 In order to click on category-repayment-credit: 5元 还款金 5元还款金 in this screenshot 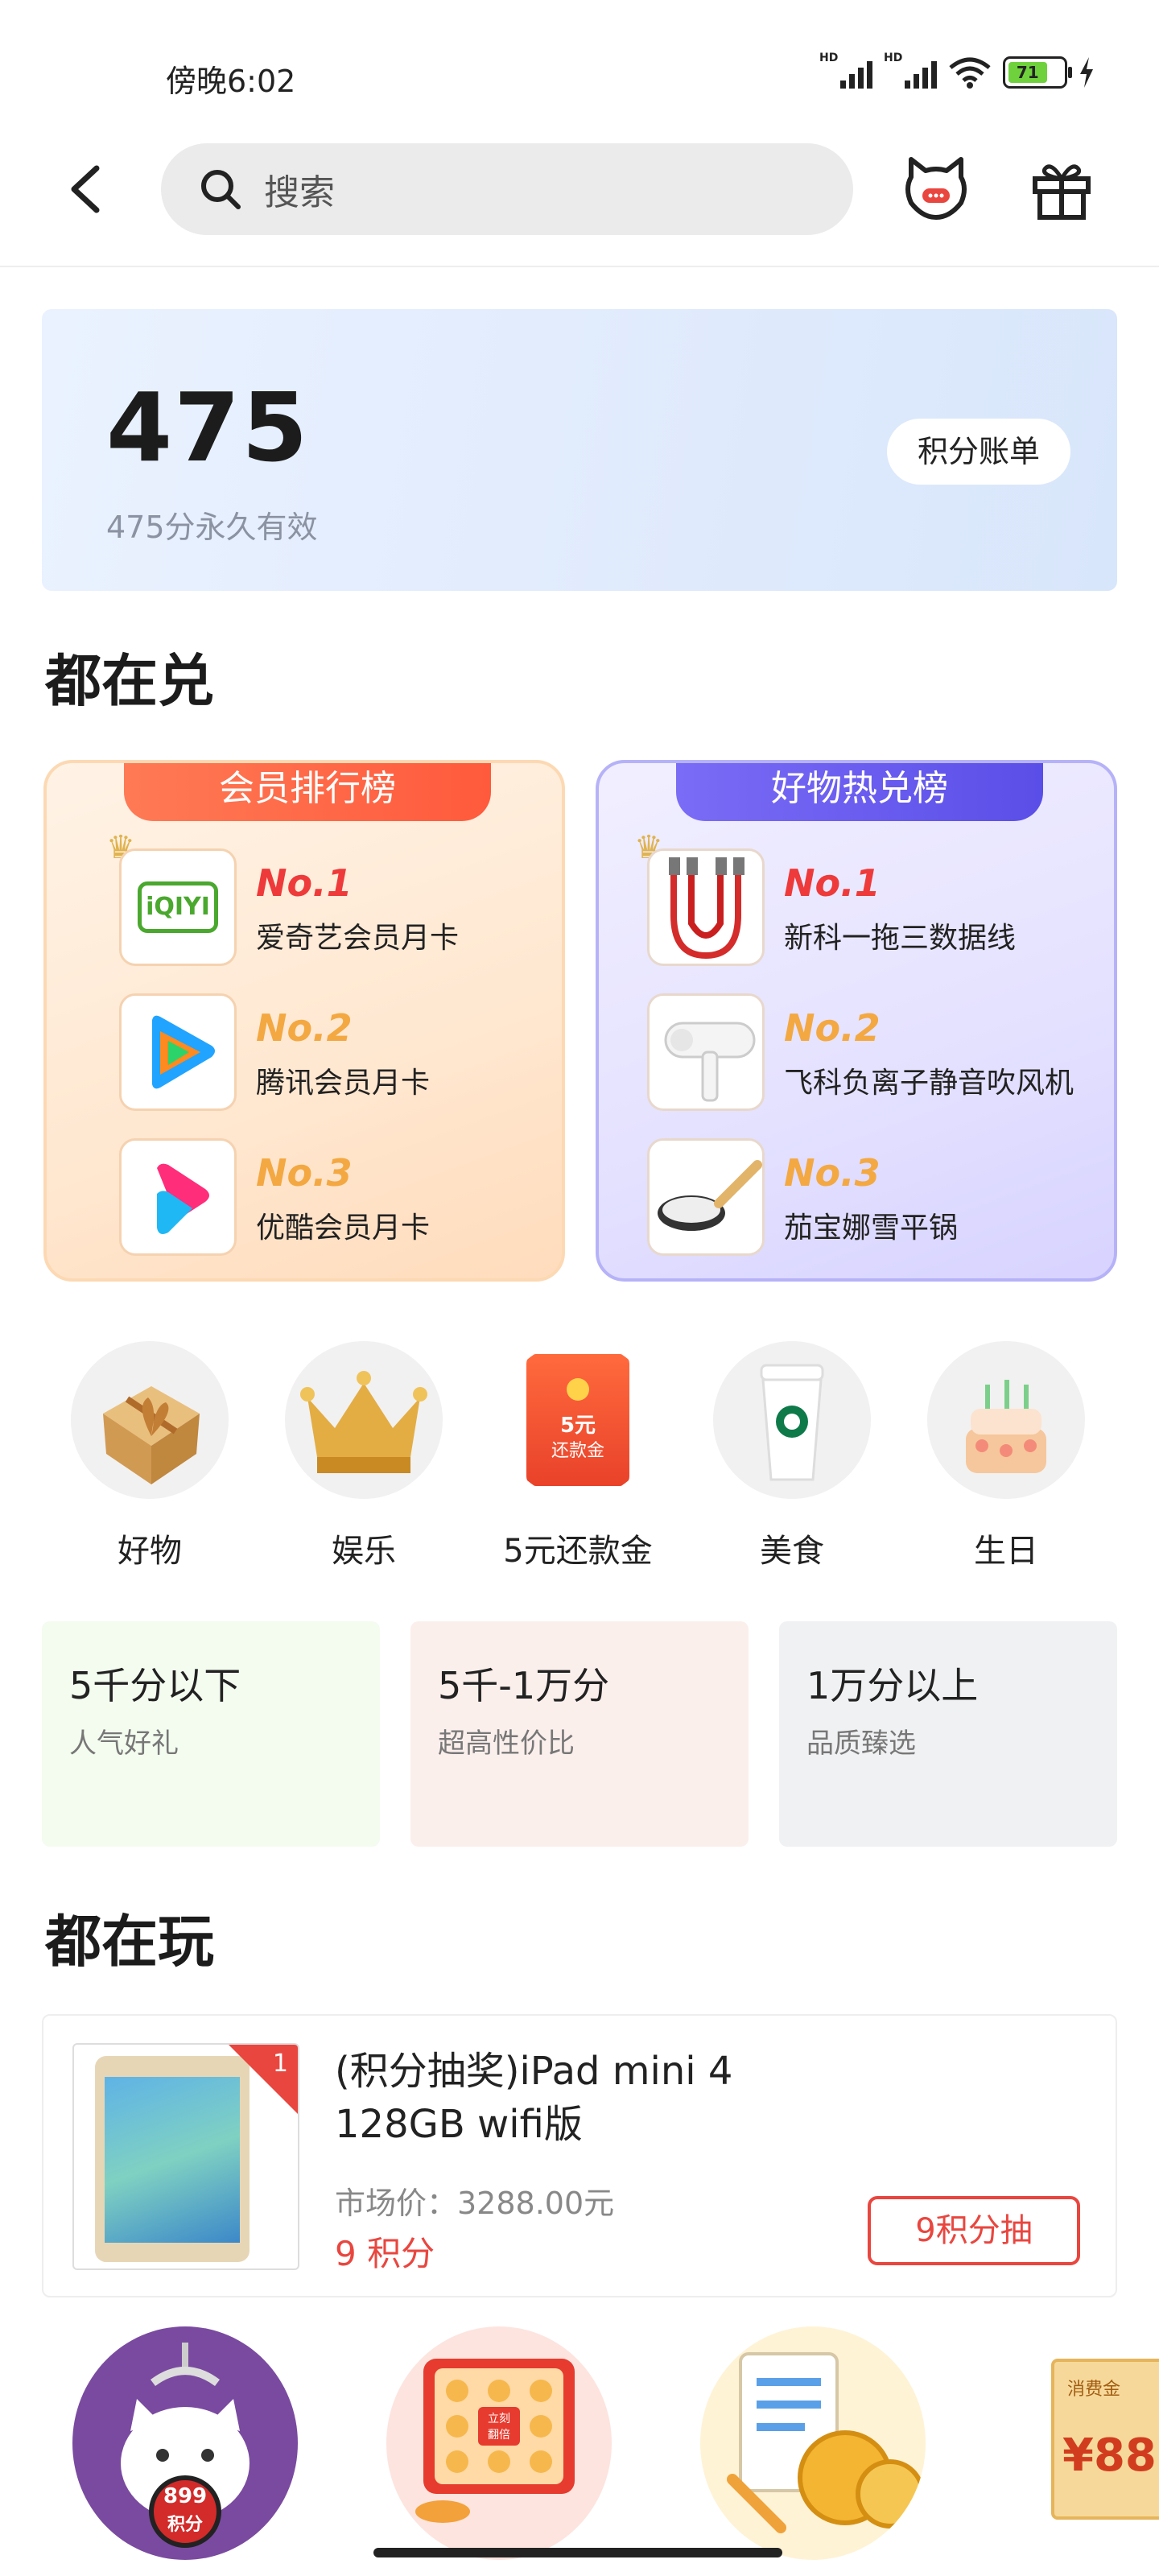, I will do `click(577, 1456)`.